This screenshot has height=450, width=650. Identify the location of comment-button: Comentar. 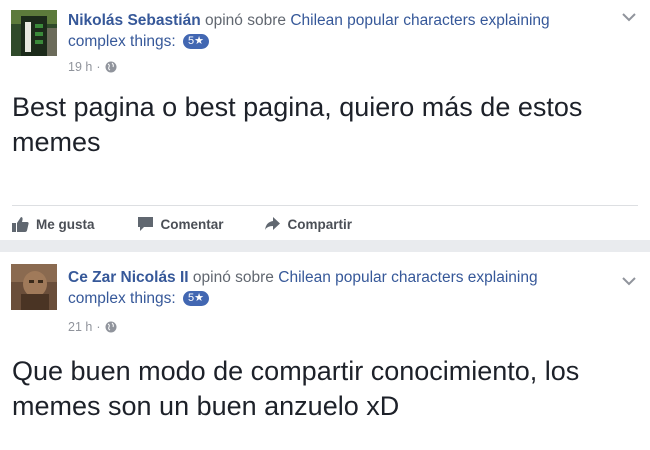
(180, 224).